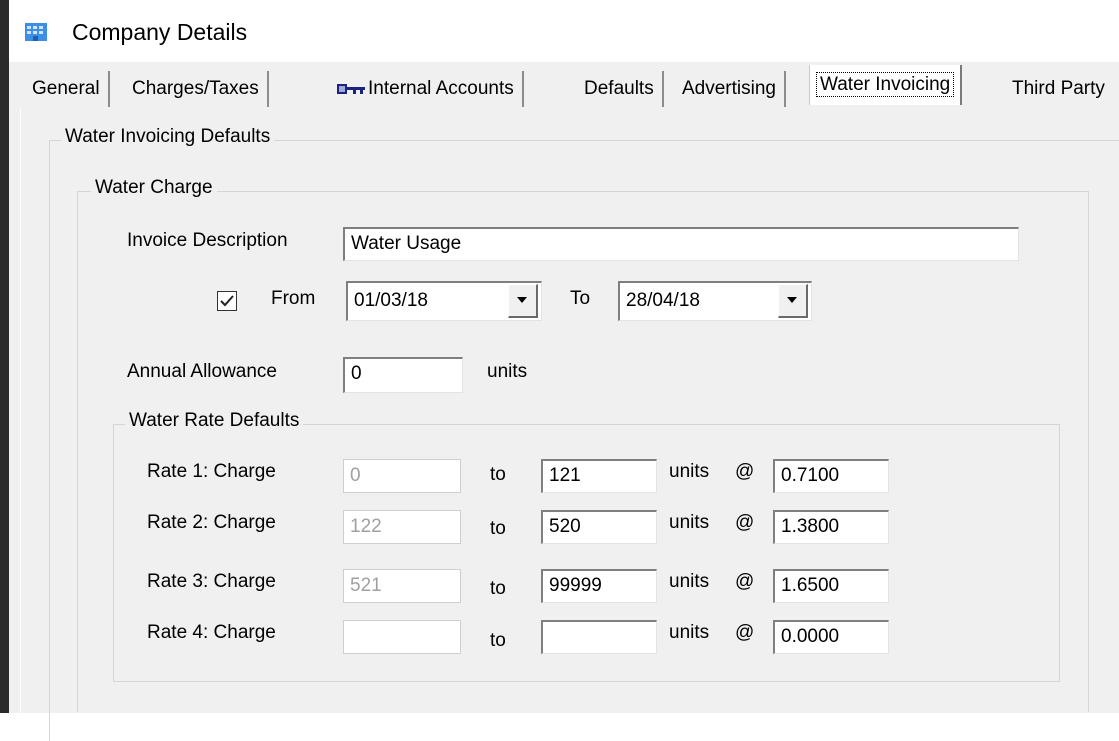 The image size is (1119, 741). What do you see at coordinates (202, 371) in the screenshot?
I see `annual-allowance-label: Annual Allowance` at bounding box center [202, 371].